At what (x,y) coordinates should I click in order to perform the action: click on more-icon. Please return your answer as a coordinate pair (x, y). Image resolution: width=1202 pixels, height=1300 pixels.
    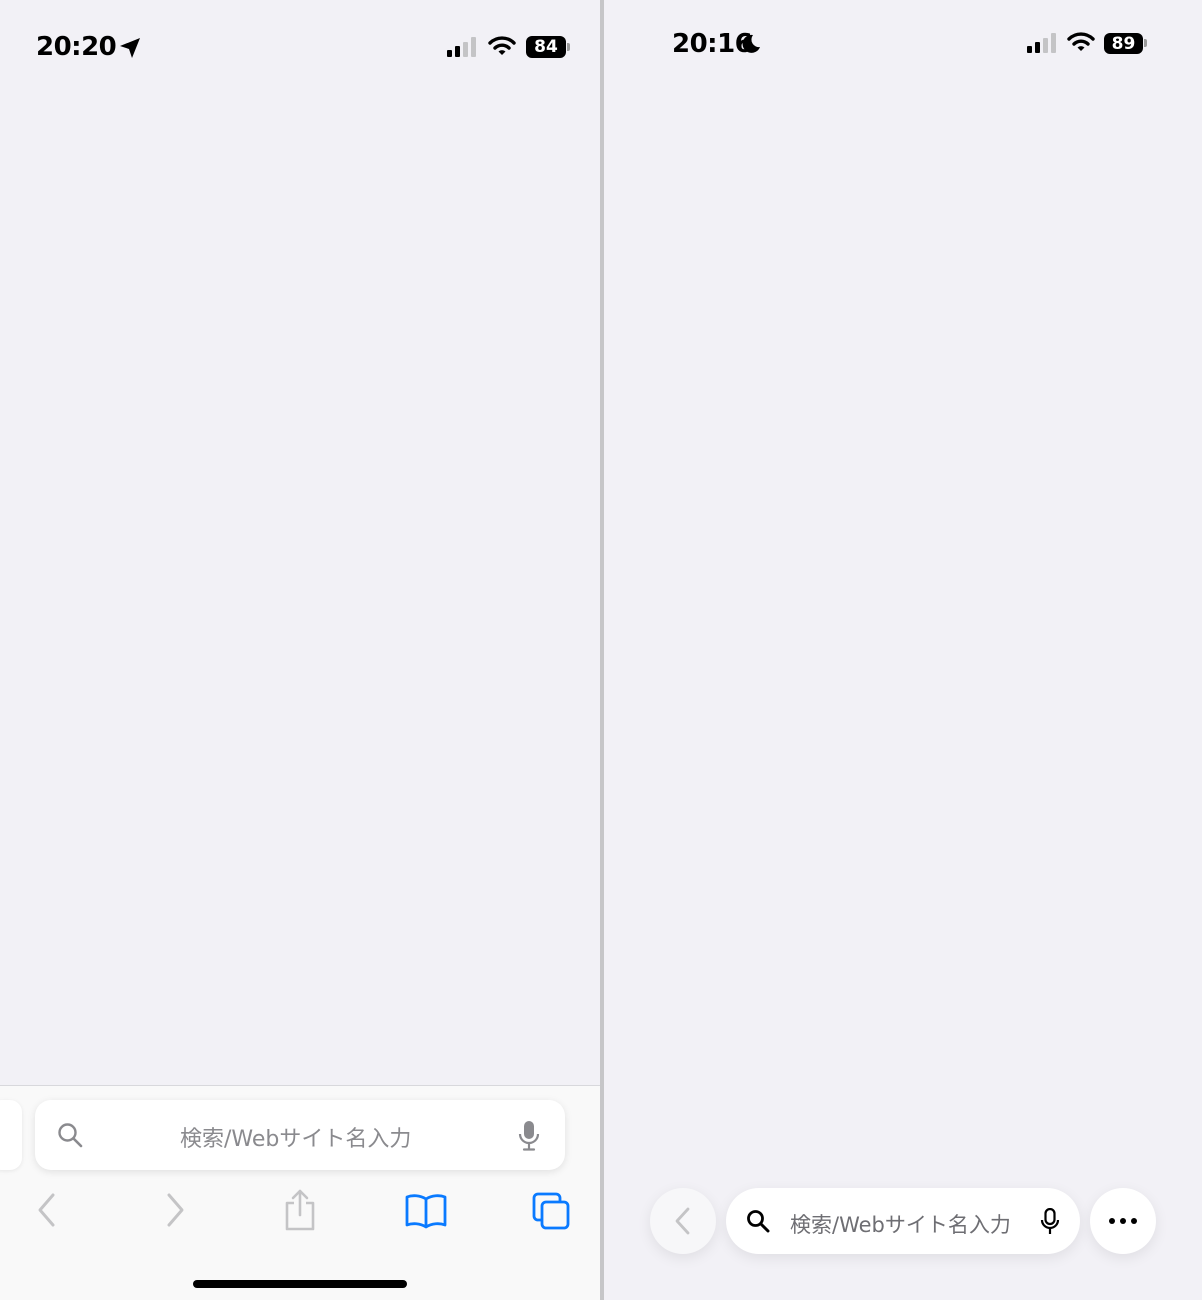
    Looking at the image, I should click on (1123, 1221).